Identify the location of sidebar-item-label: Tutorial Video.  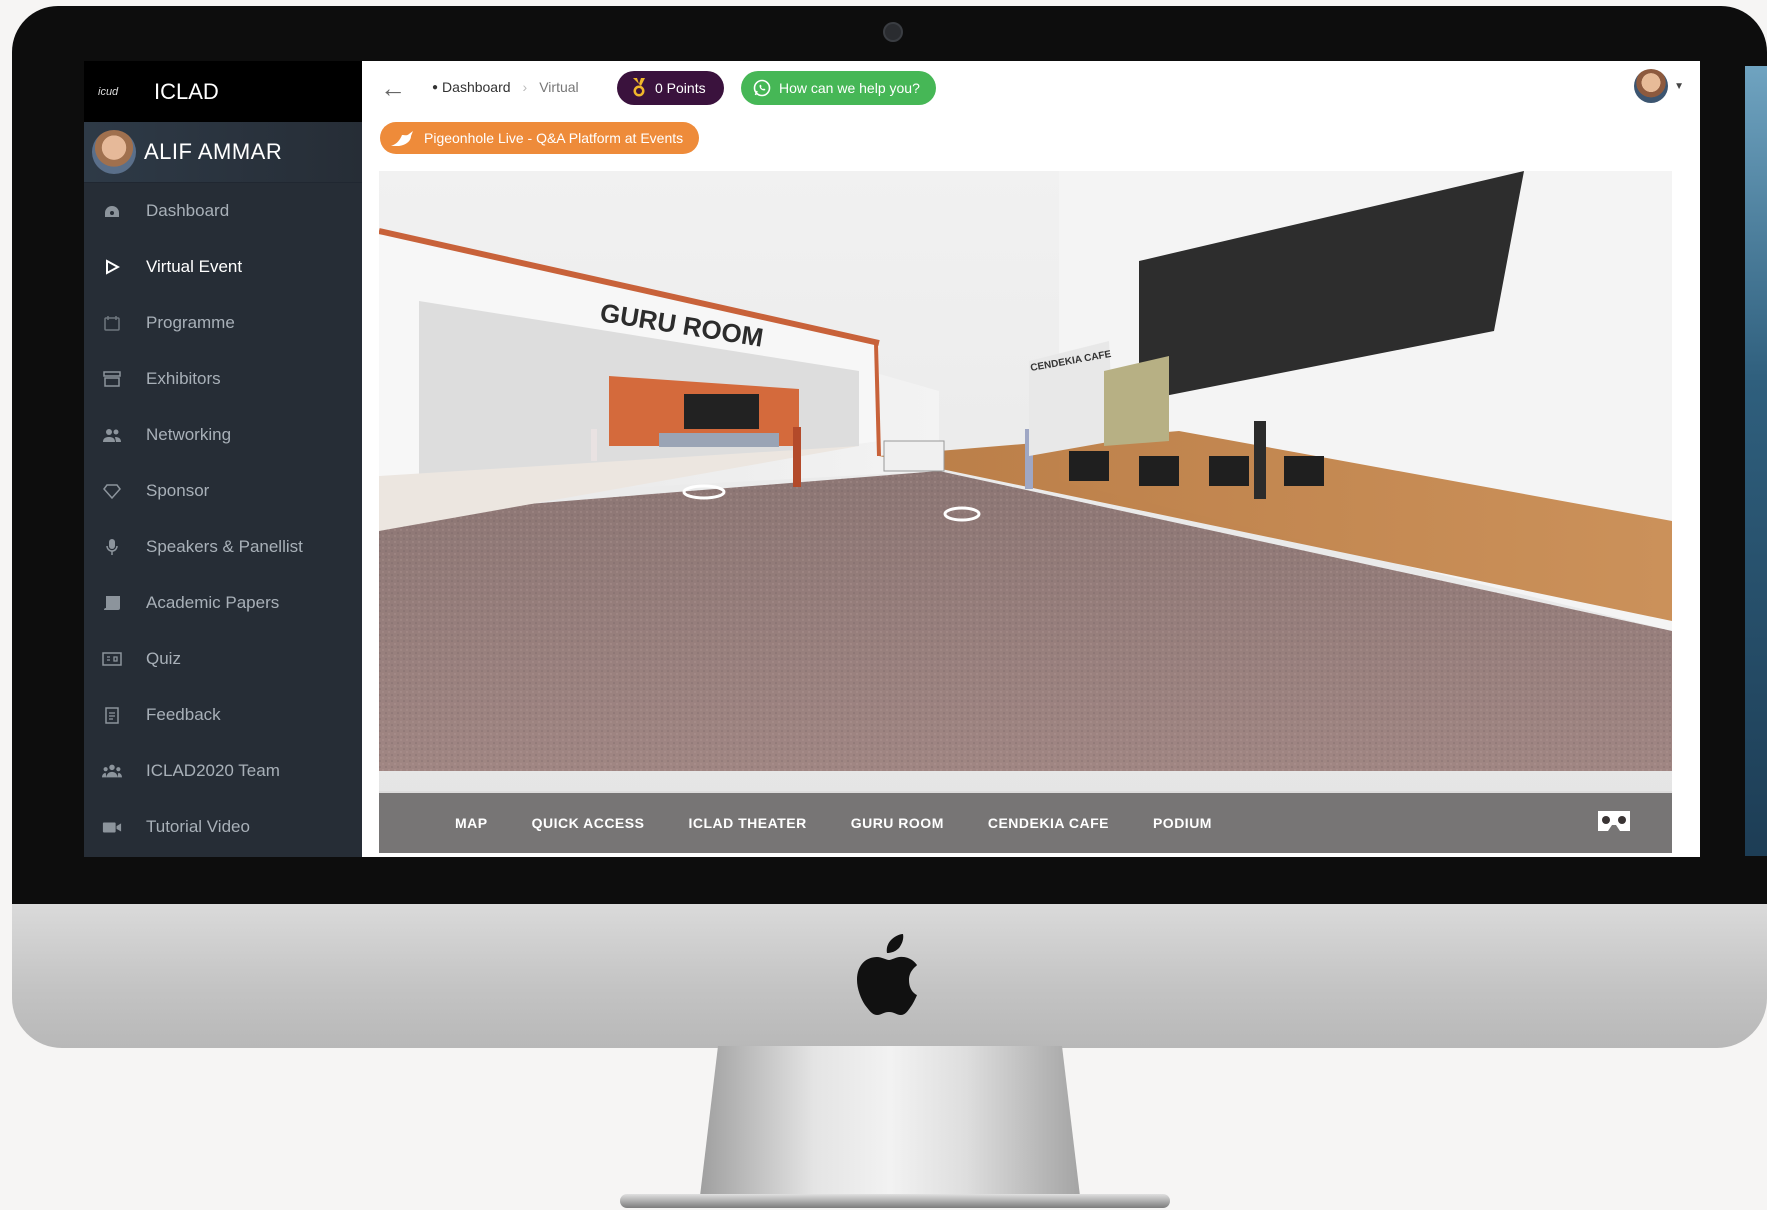
(198, 826).